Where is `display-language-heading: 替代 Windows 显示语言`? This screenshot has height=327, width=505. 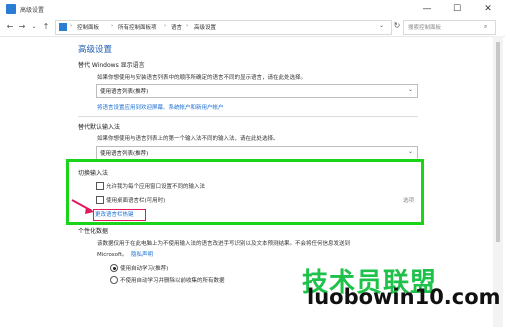
display-language-heading: 替代 Windows 显示语言 is located at coordinates (111, 65).